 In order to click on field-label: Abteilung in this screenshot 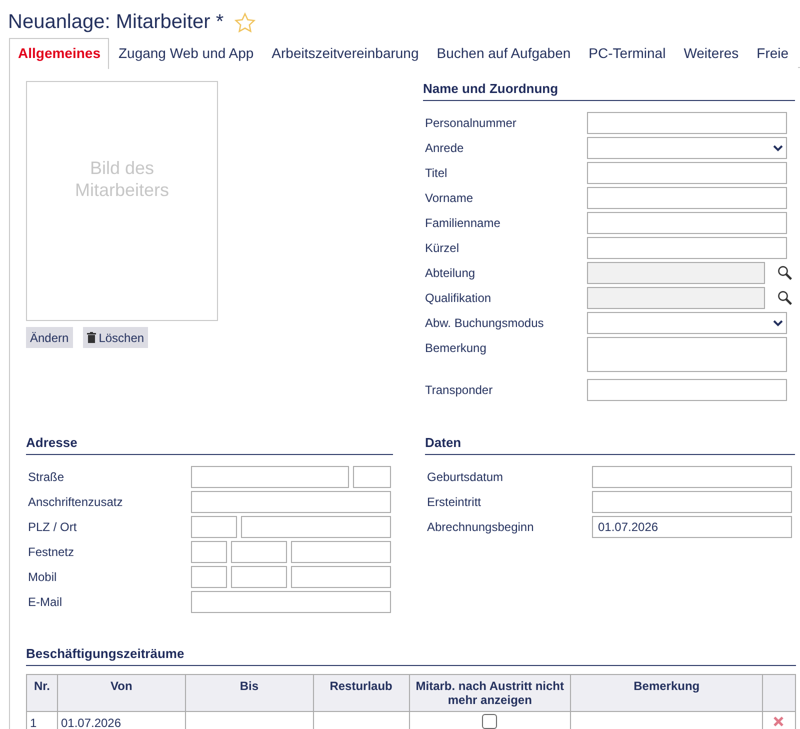, I will do `click(450, 272)`.